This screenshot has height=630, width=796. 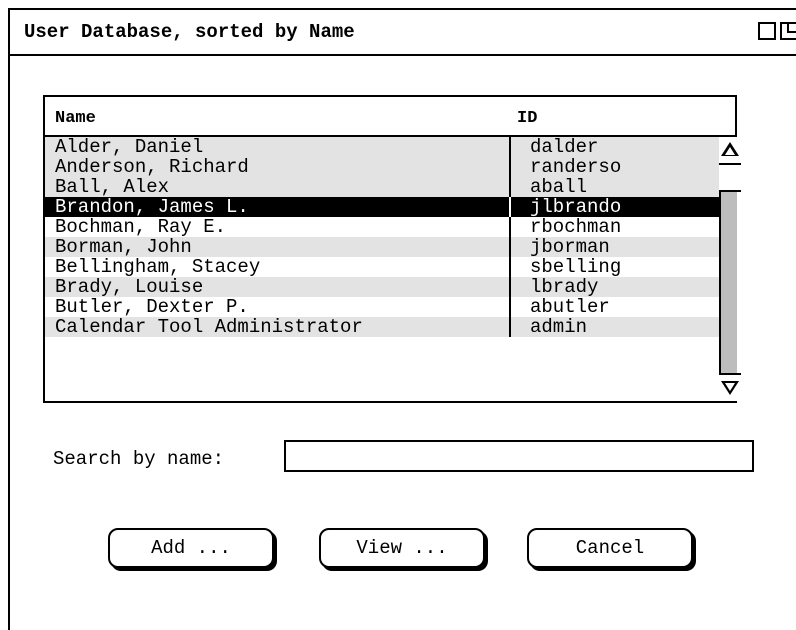 I want to click on table-row: Ball, Alex aball, so click(x=382, y=187).